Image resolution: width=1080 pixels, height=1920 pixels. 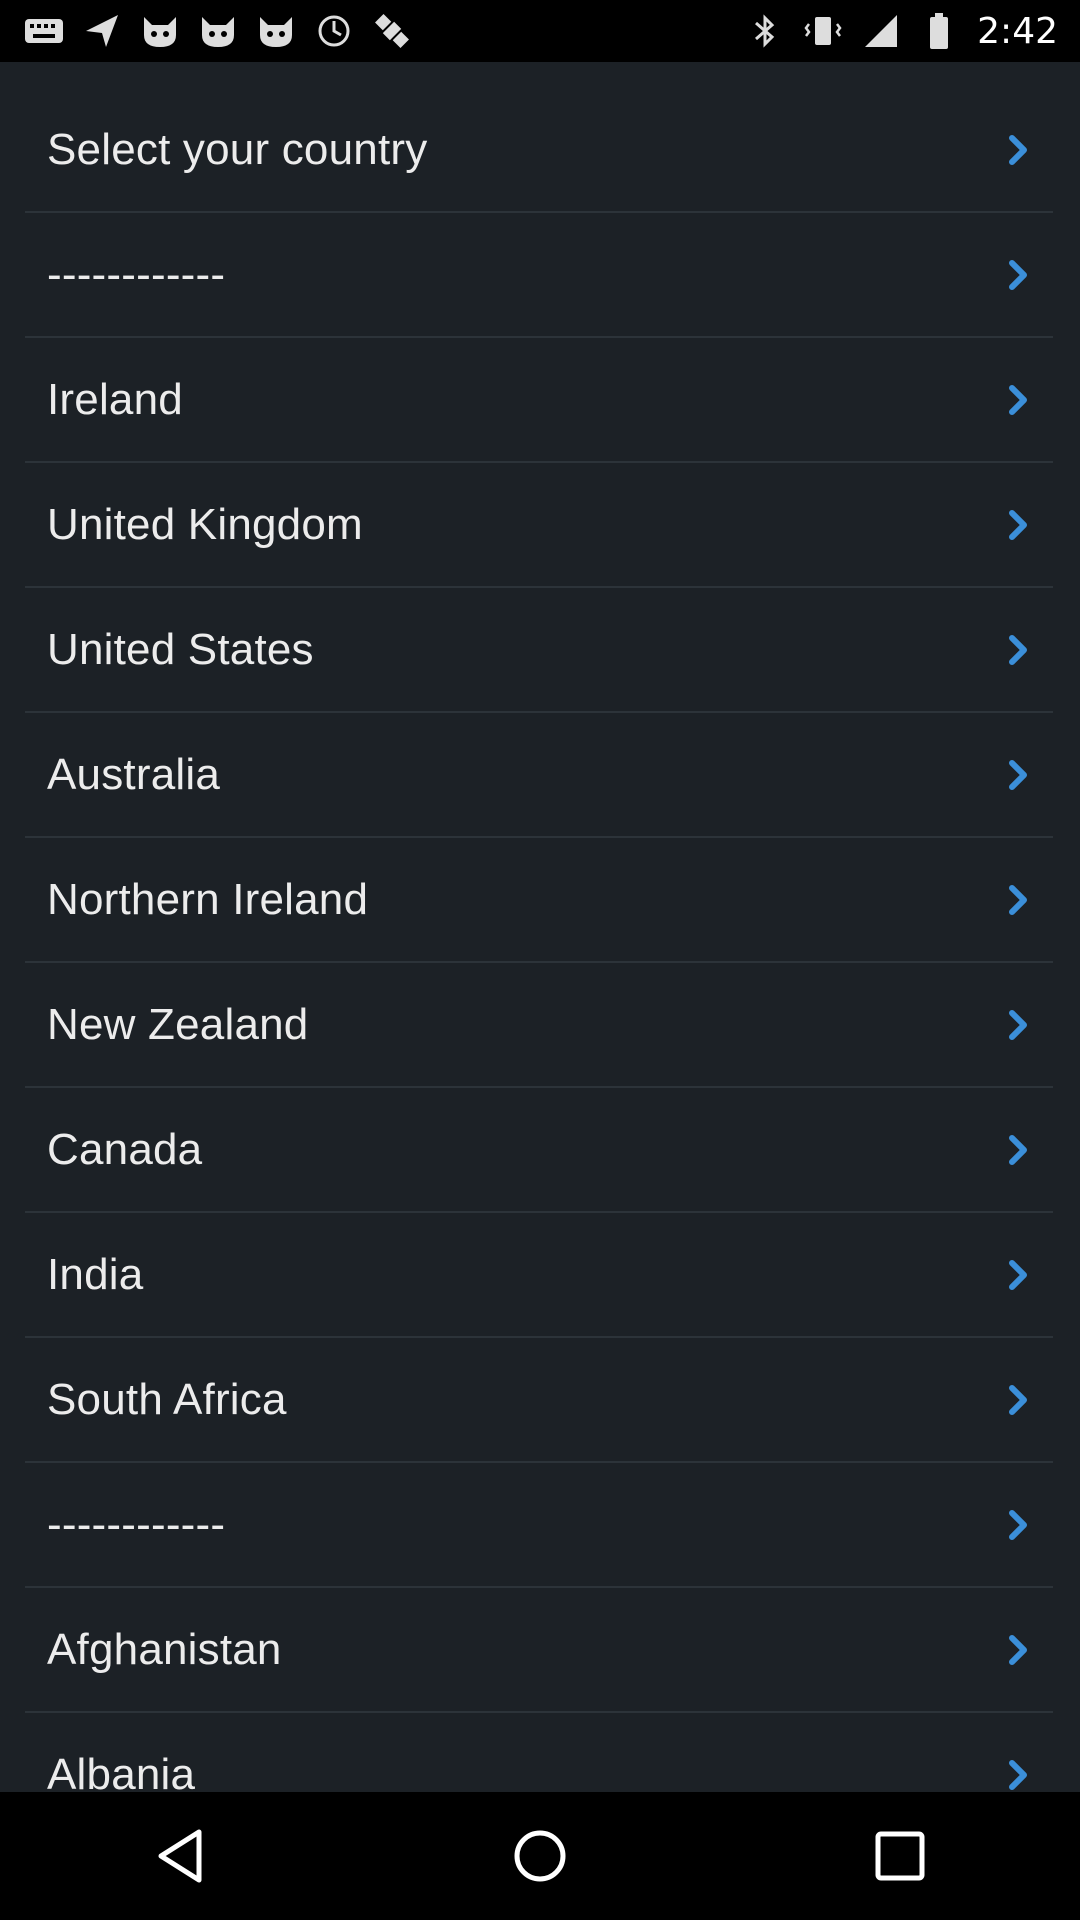 I want to click on list-item-label: Ireland, so click(x=115, y=399).